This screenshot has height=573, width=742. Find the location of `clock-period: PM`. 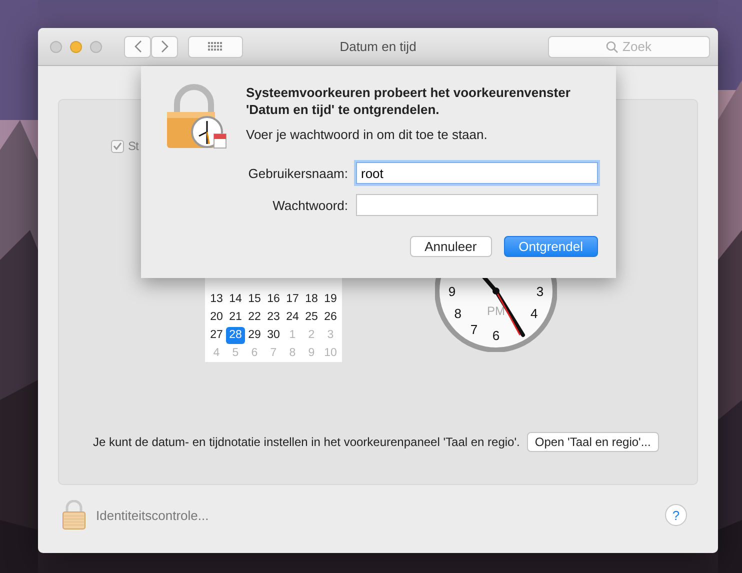

clock-period: PM is located at coordinates (496, 311).